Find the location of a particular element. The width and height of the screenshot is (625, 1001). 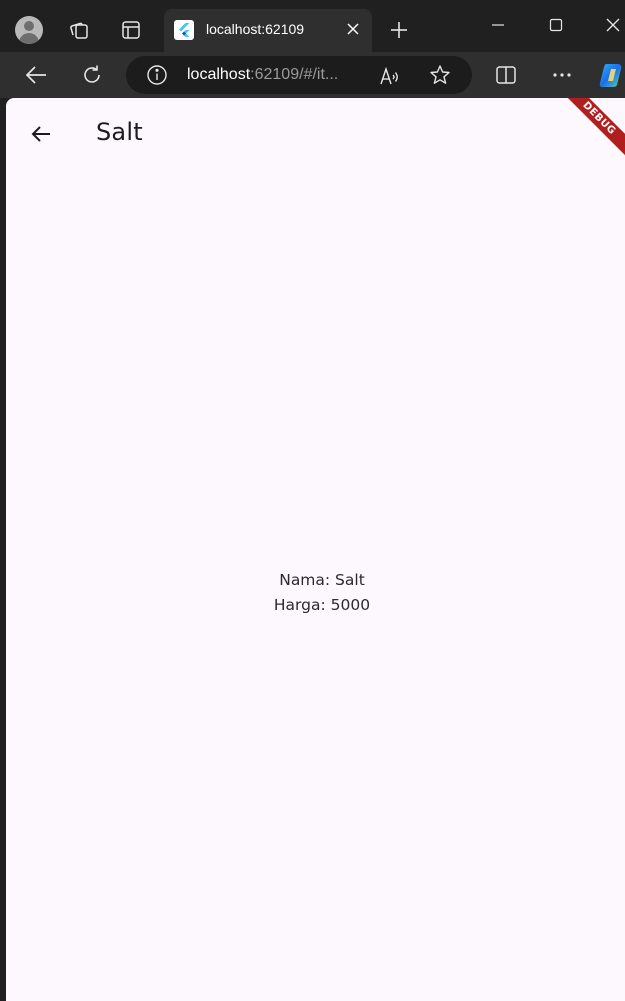

more-icon is located at coordinates (562, 75).